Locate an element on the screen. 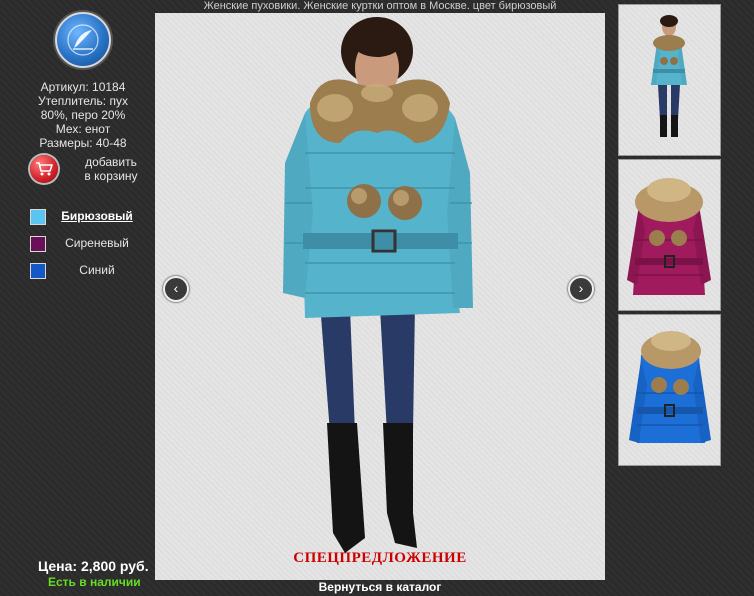 The image size is (754, 596). price-value: 2,800 руб. is located at coordinates (114, 566).